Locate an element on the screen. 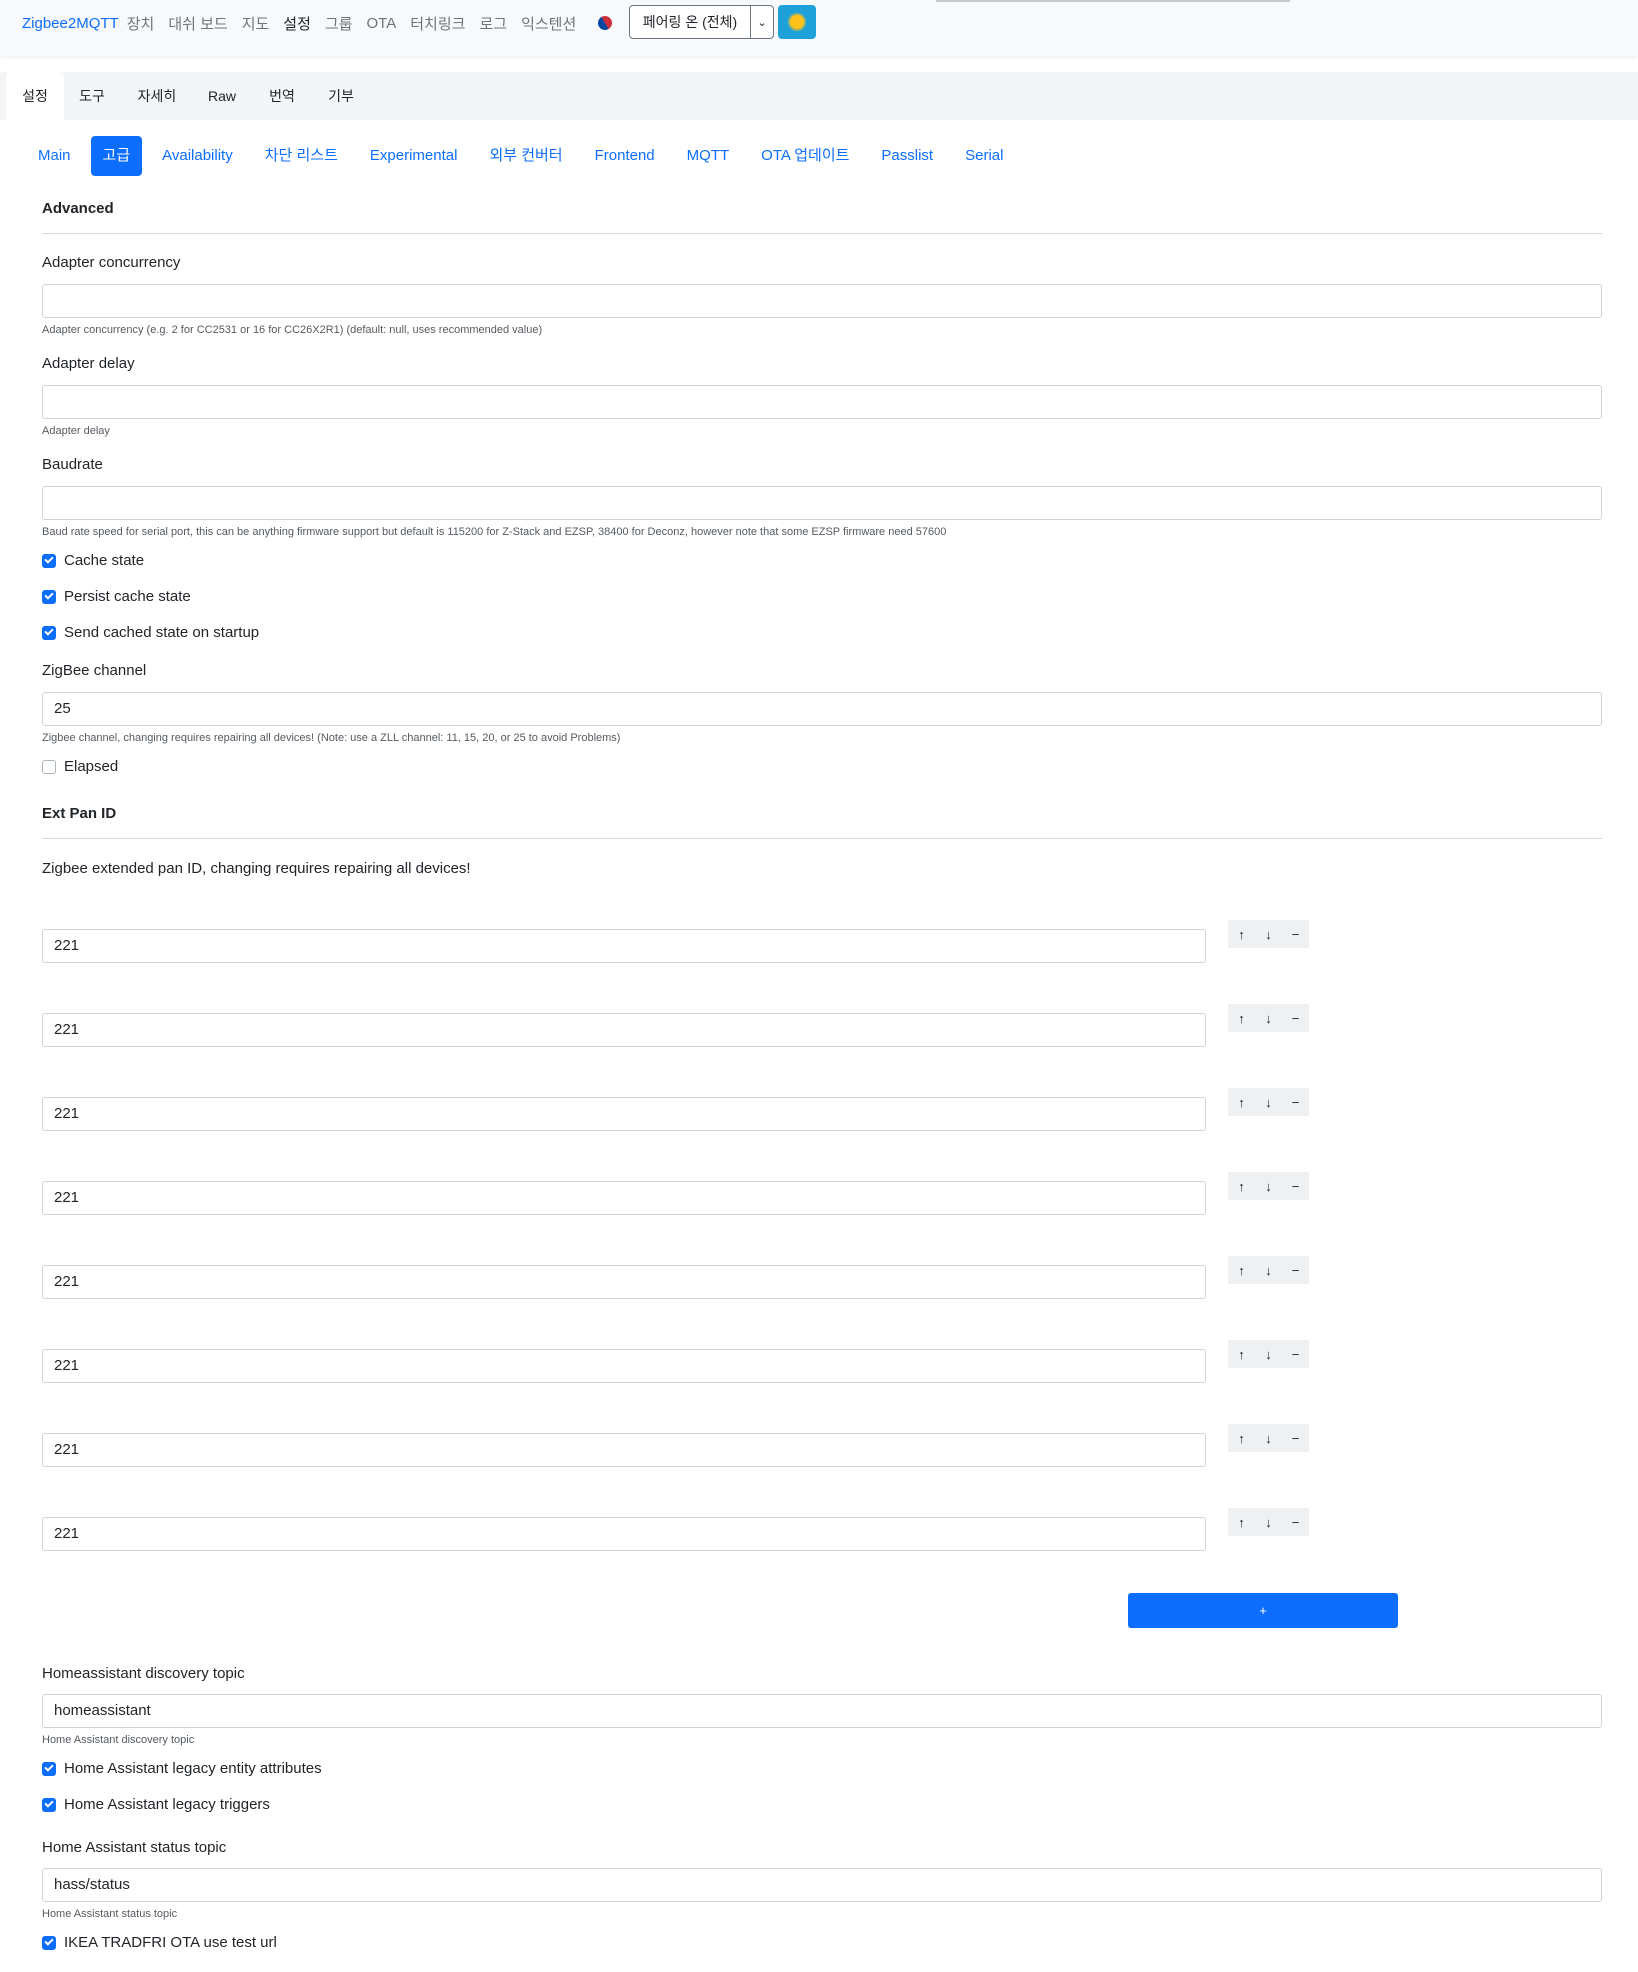  nav-map: 지도 is located at coordinates (256, 23).